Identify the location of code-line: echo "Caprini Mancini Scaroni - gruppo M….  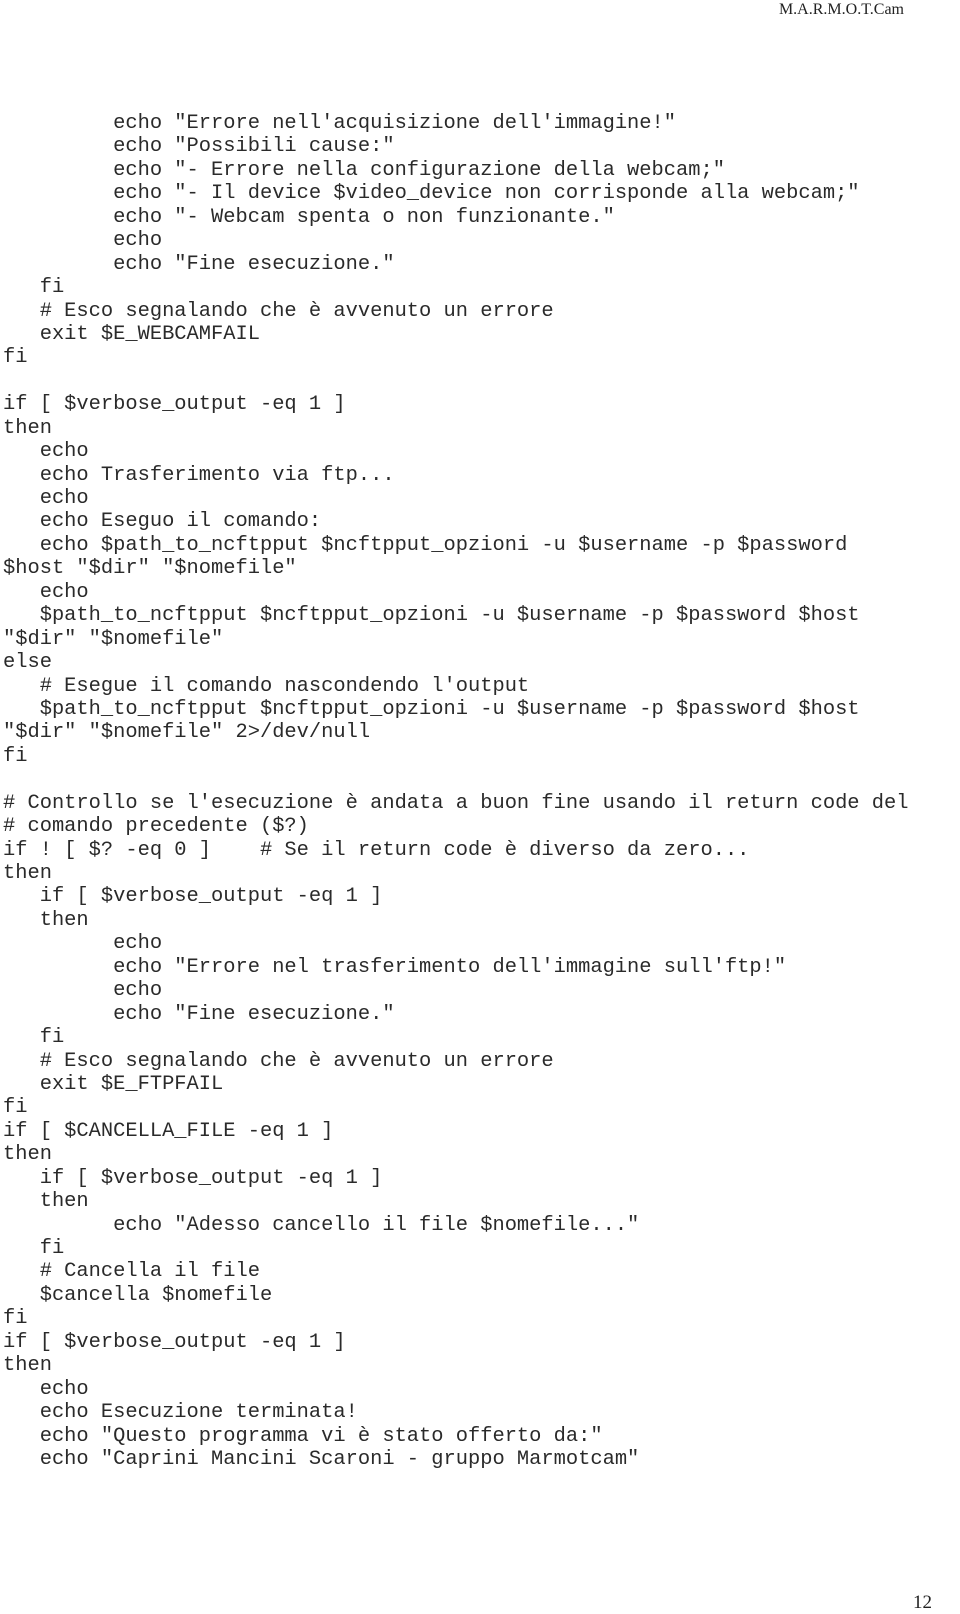
(321, 1459).